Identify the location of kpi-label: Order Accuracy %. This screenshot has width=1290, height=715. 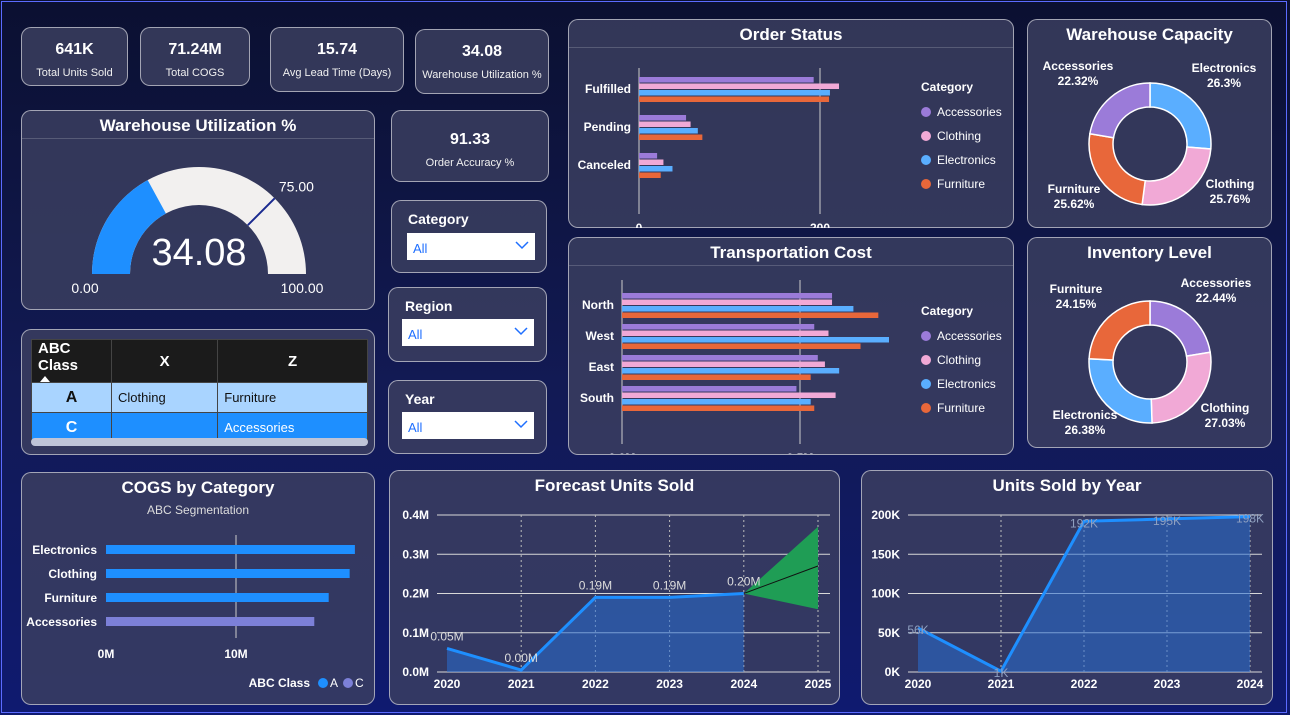
(470, 163).